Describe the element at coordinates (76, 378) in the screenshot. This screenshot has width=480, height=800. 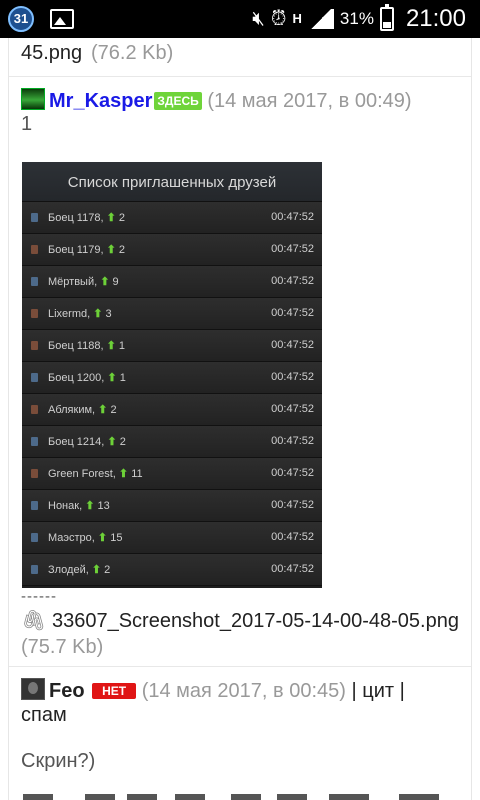
I see `friend-name-text: Боец 1200,` at that location.